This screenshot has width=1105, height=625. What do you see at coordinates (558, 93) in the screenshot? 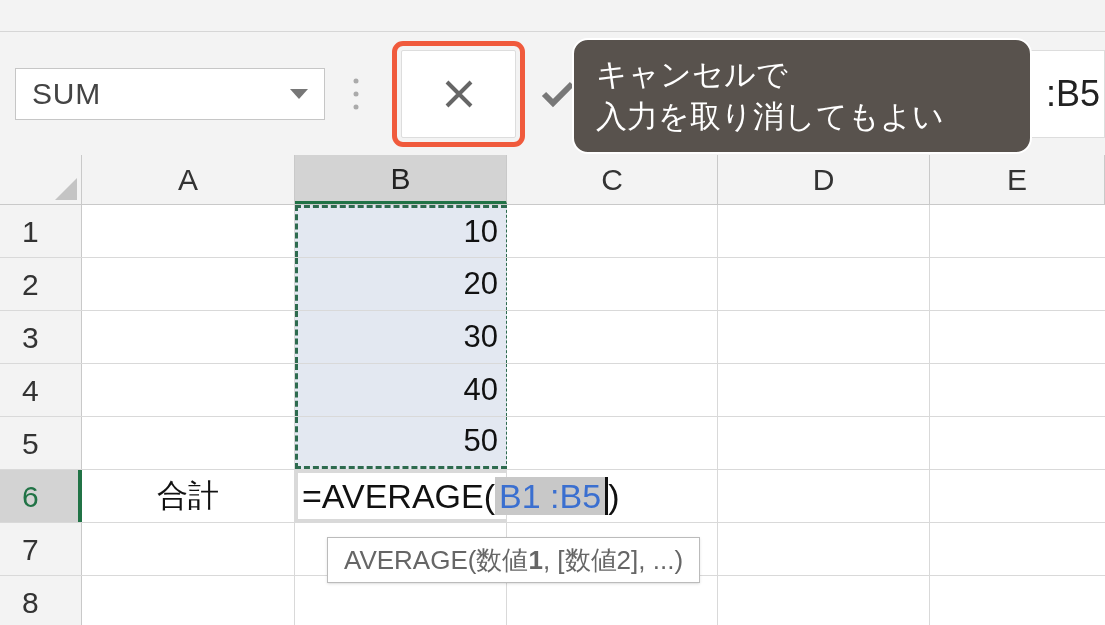
I see `check-icon` at bounding box center [558, 93].